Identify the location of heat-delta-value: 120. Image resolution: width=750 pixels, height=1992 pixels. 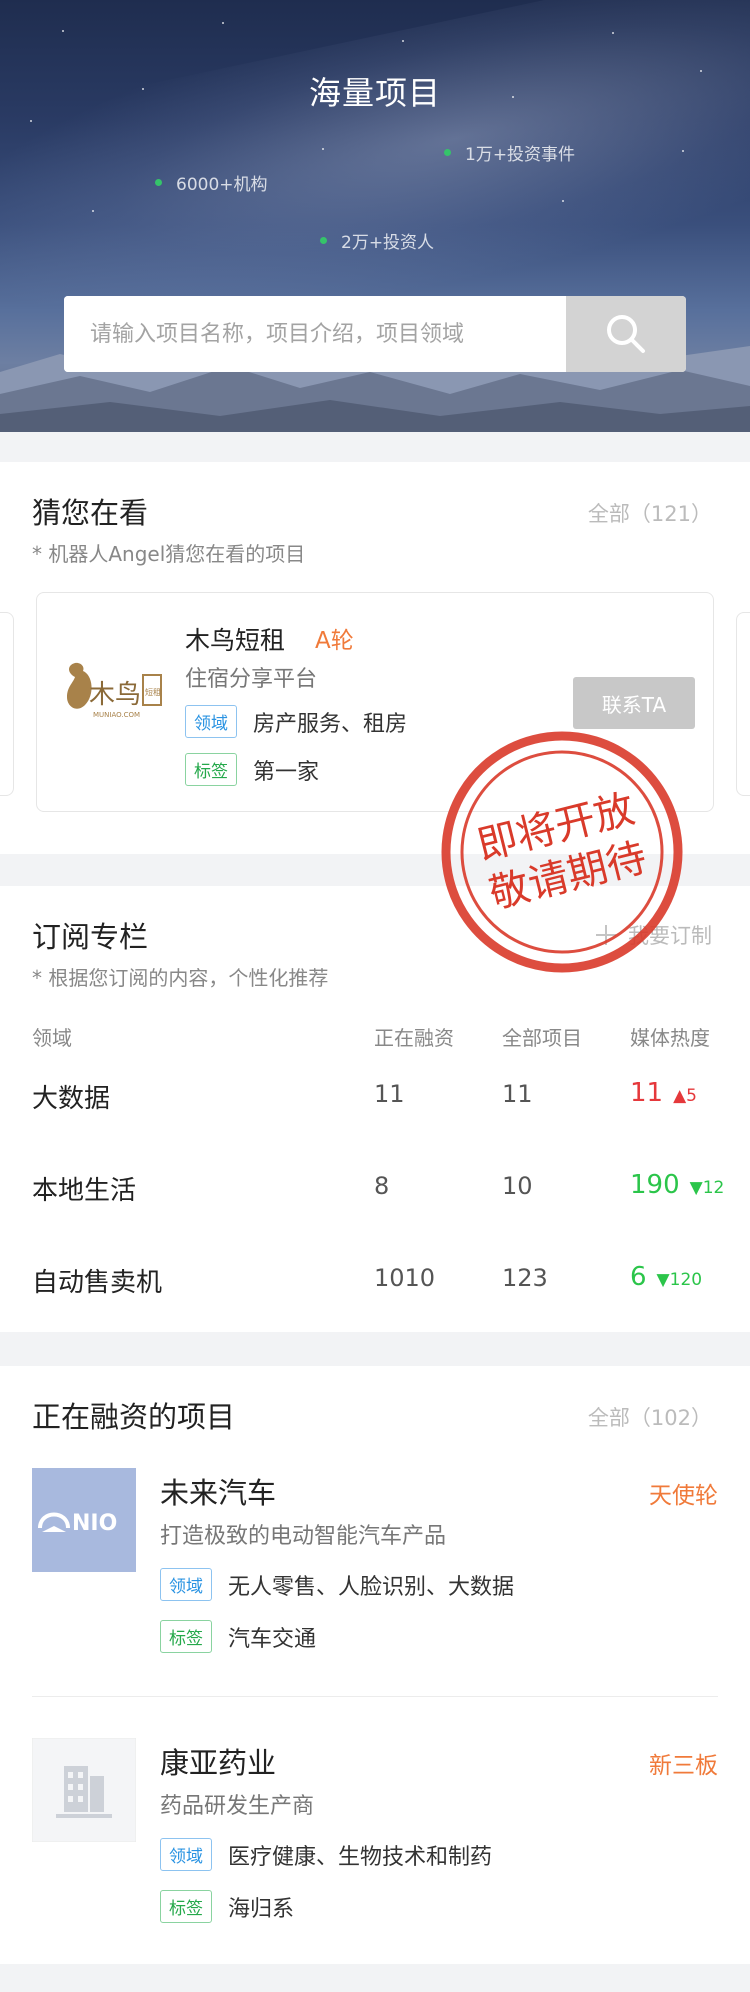
(686, 1280).